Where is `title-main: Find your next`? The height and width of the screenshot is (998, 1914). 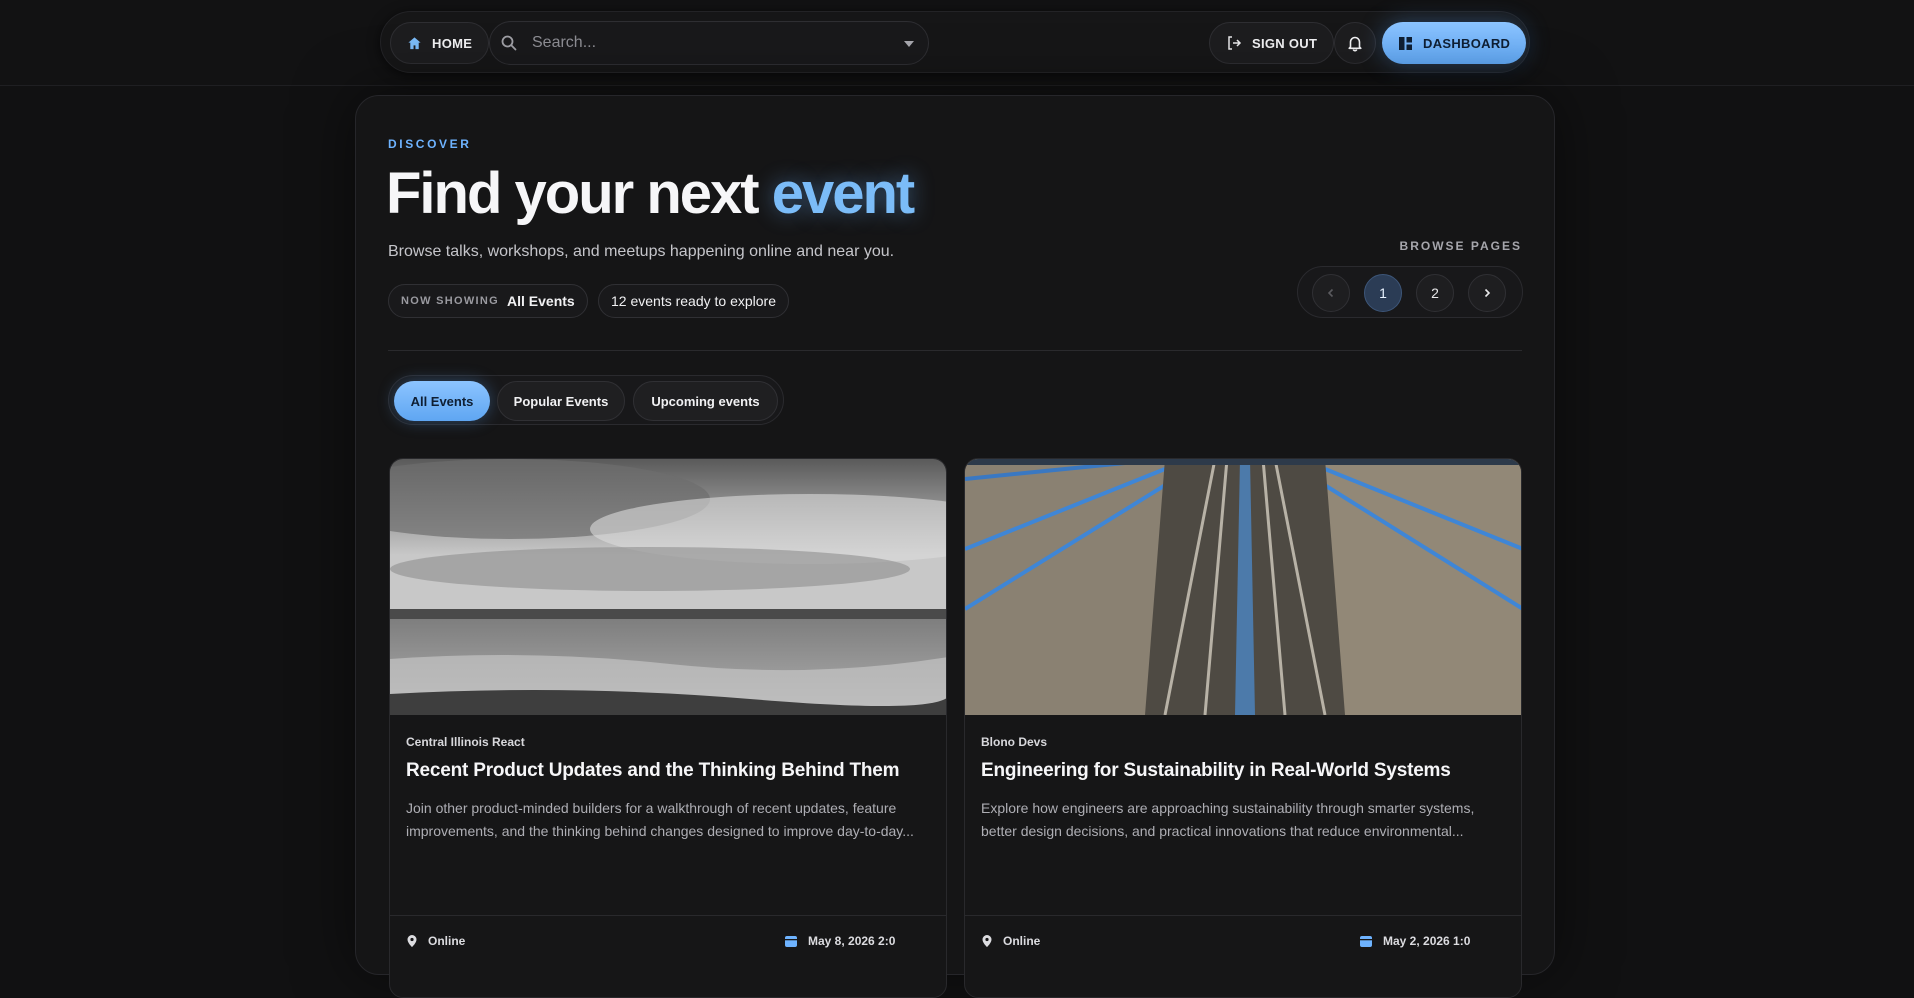
title-main: Find your next is located at coordinates (573, 193).